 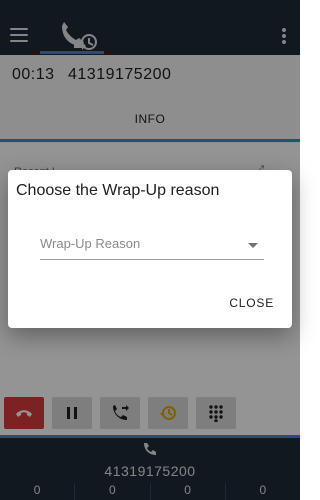 What do you see at coordinates (118, 190) in the screenshot?
I see `dialog-title: Choose the Wrap-Up reason` at bounding box center [118, 190].